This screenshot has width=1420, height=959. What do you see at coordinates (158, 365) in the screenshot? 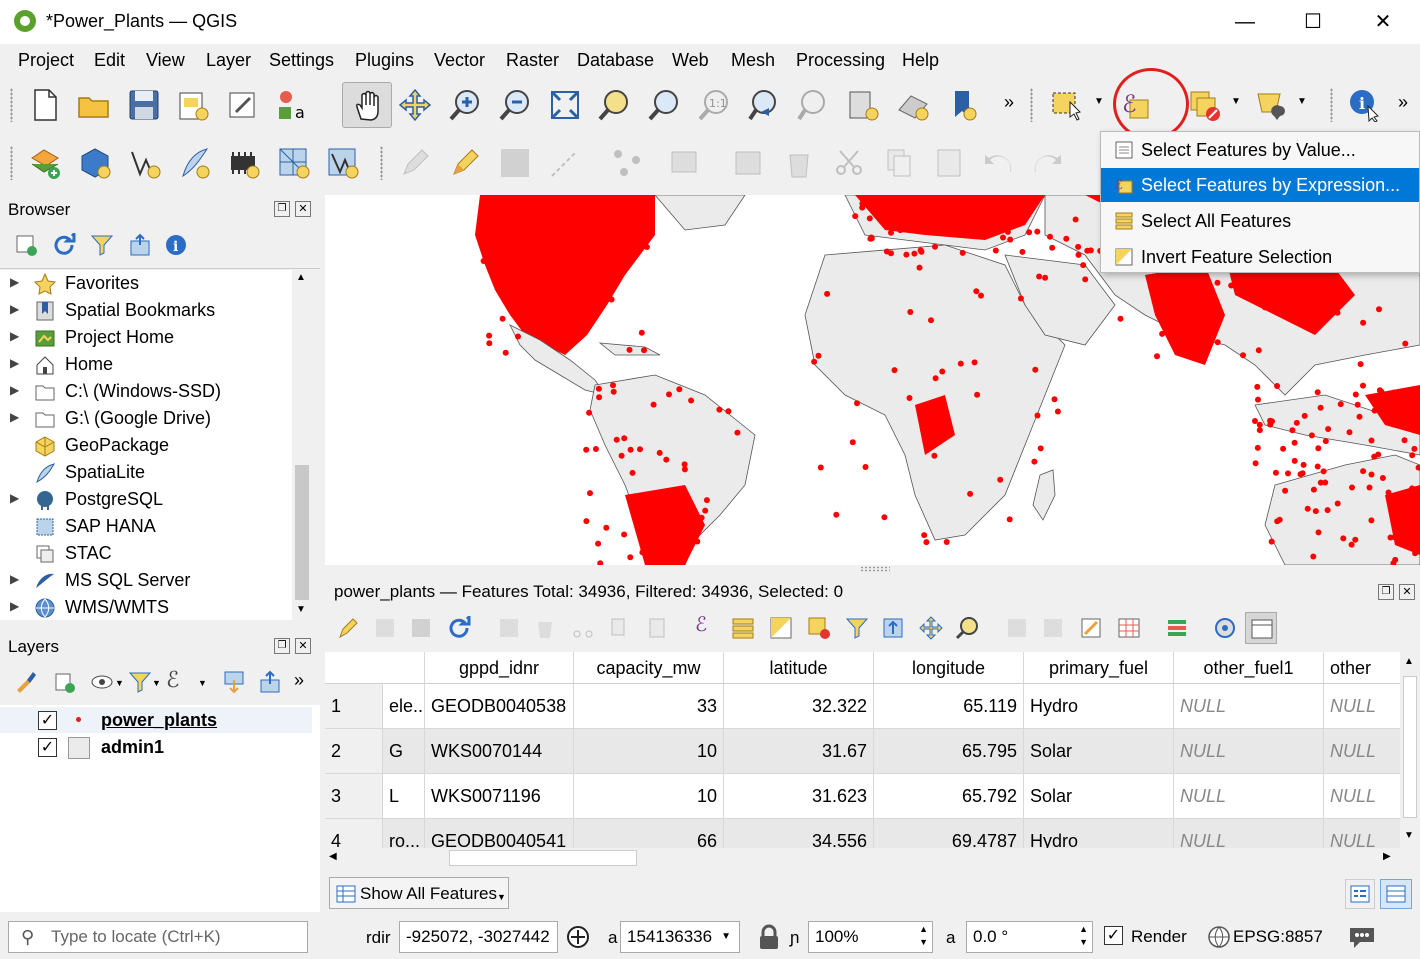
I see `browser-item-home: ▶ Home` at bounding box center [158, 365].